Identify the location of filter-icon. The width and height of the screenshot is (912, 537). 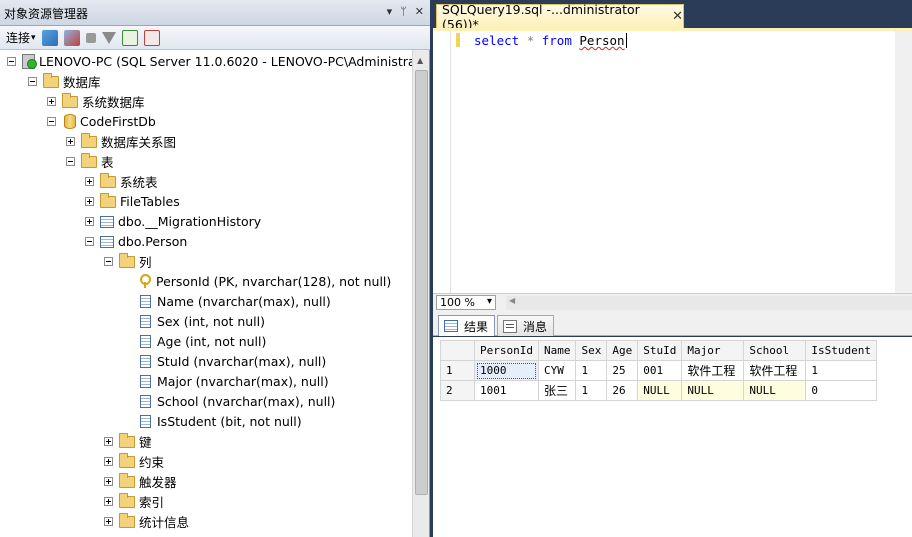
(108, 37).